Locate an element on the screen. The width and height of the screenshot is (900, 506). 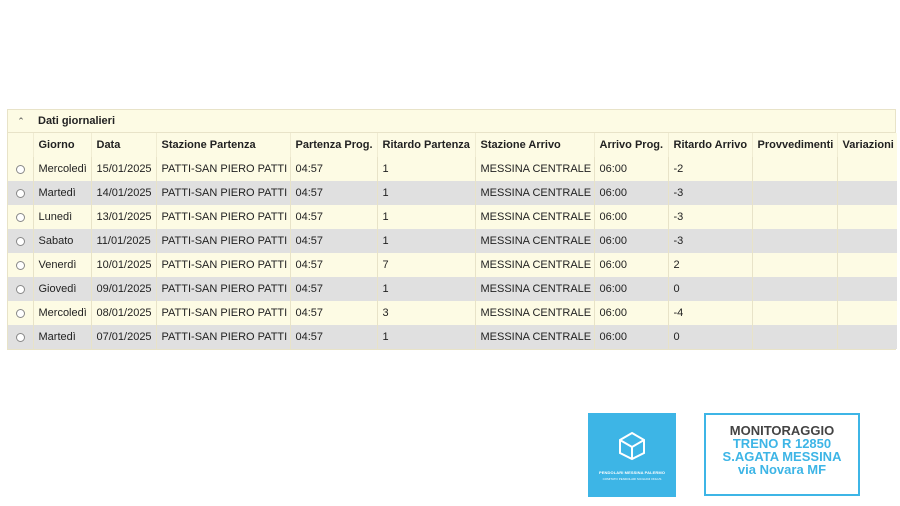
logo-line-1: PENDOLARI MESSINA PALERMO is located at coordinates (632, 472).